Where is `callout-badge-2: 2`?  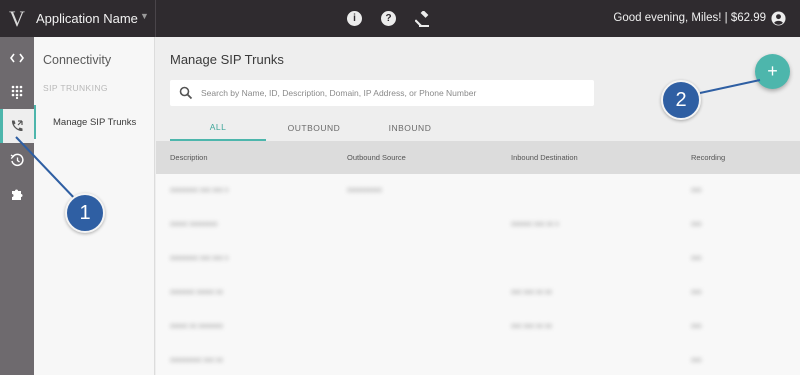 callout-badge-2: 2 is located at coordinates (681, 100).